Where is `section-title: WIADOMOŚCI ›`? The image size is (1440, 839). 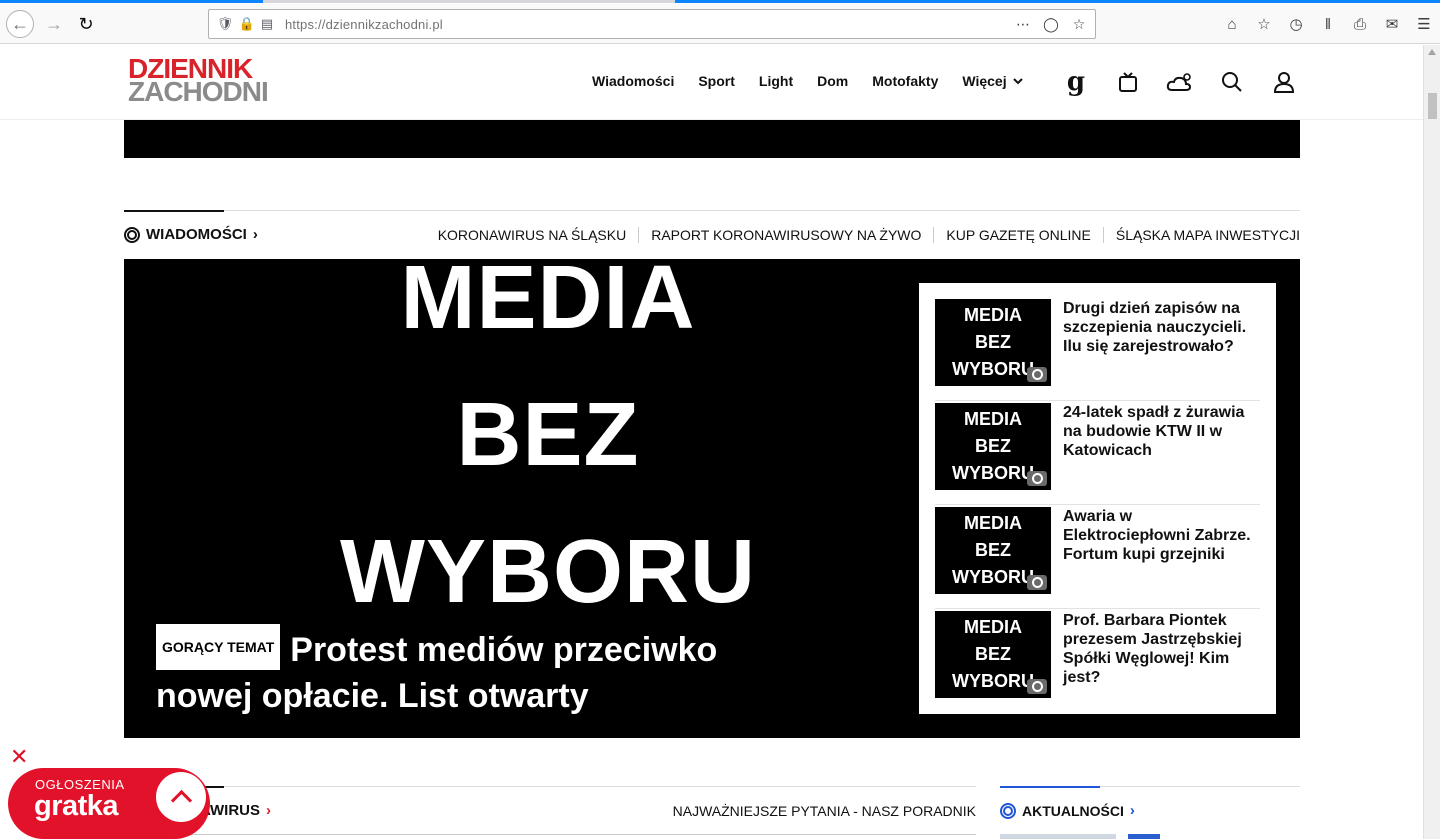
section-title: WIADOMOŚCI › is located at coordinates (191, 234).